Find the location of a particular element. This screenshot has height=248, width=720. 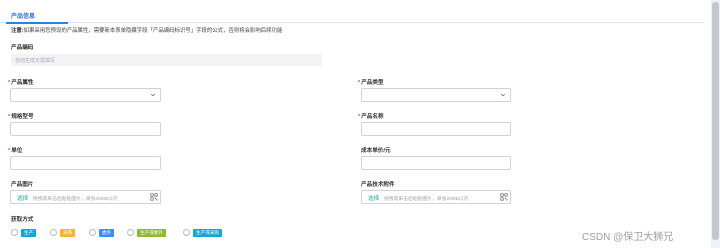

product-image-label: 产品图片 is located at coordinates (22, 184).